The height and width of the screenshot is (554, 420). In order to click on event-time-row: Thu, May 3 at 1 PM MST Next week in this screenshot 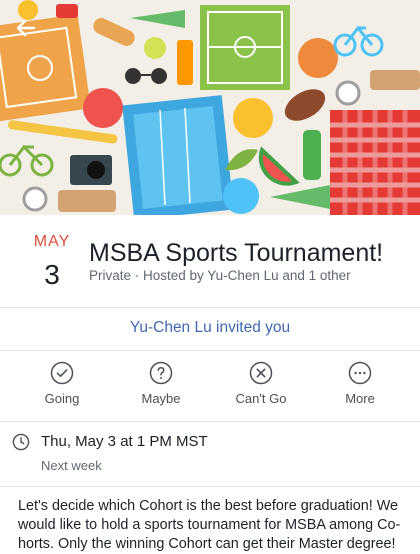, I will do `click(210, 455)`.